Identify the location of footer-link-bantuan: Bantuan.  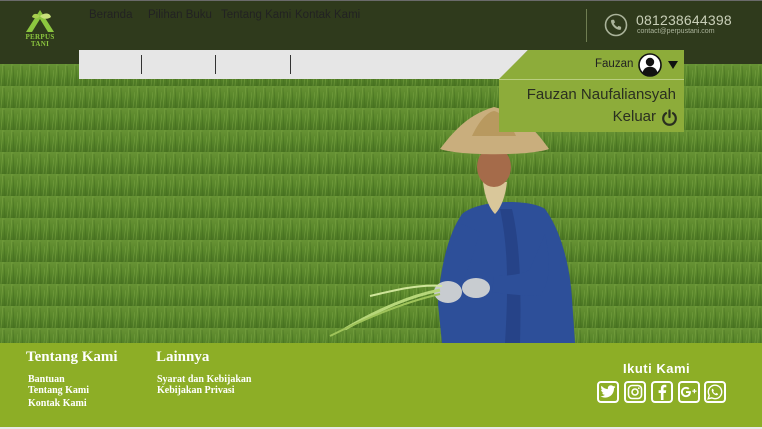
(46, 379).